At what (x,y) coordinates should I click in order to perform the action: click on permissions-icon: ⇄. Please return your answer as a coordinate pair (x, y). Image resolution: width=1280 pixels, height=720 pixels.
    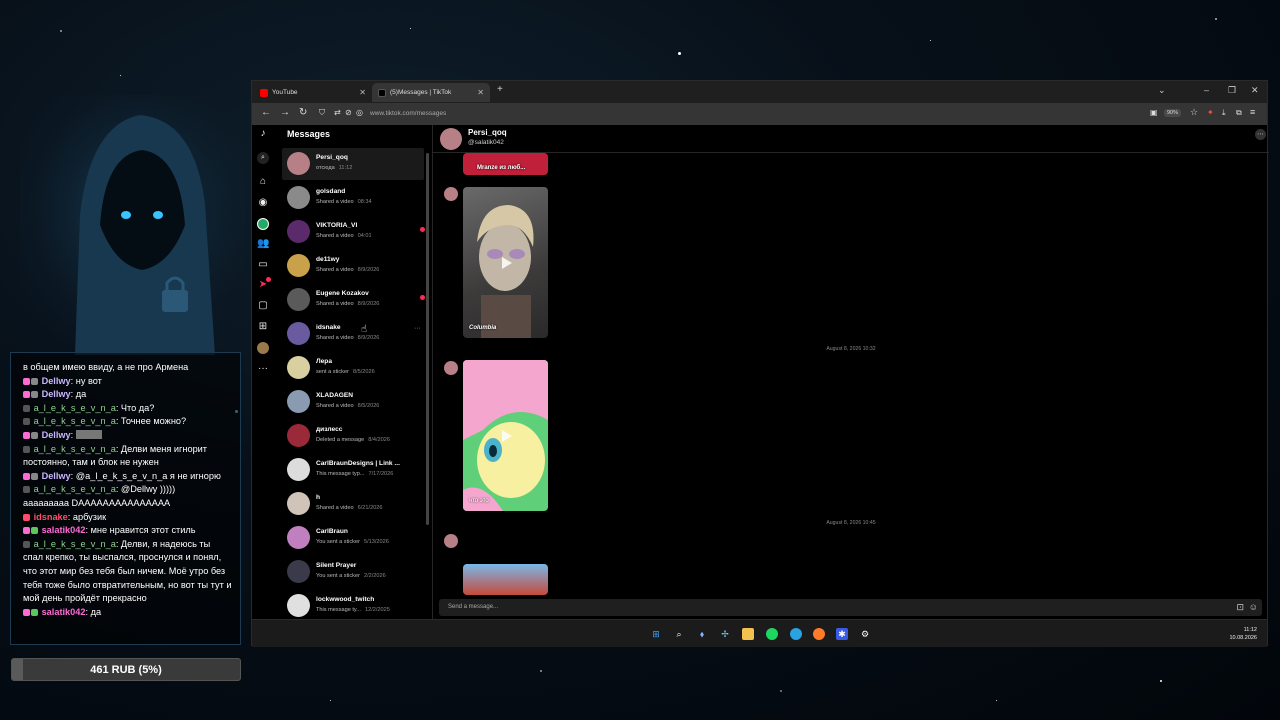
    Looking at the image, I should click on (337, 112).